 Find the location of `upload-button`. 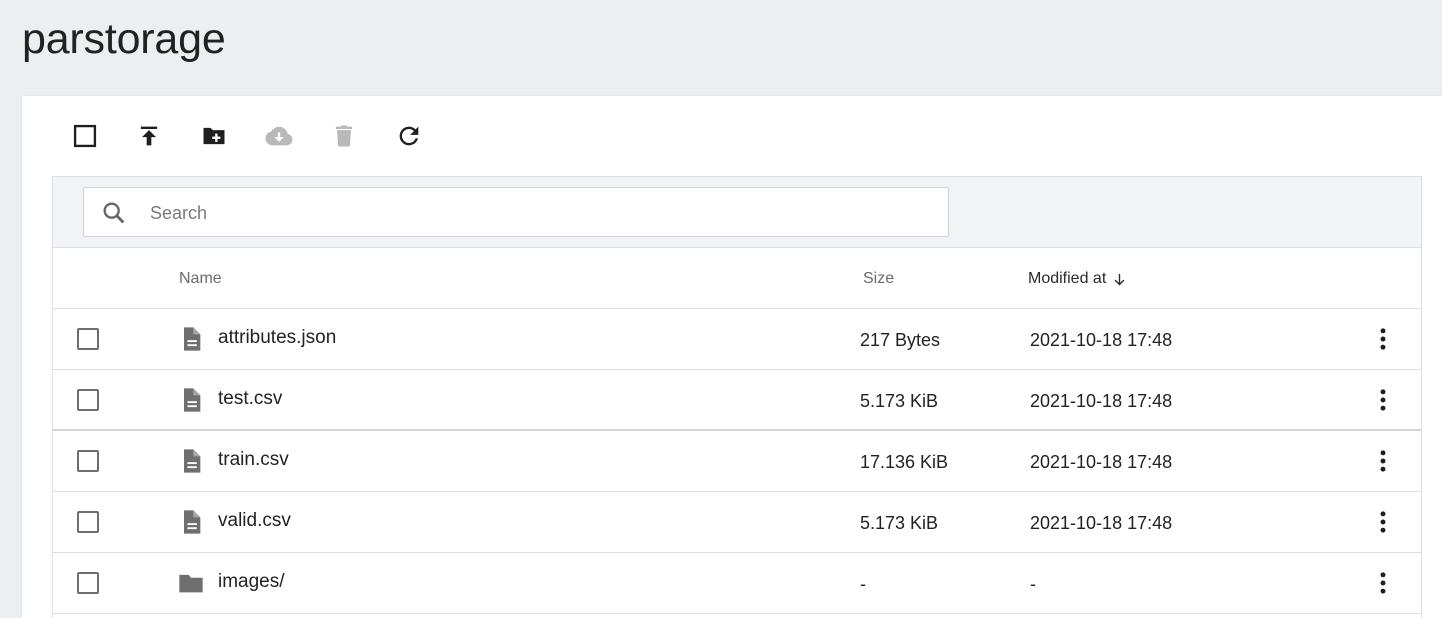

upload-button is located at coordinates (149, 136).